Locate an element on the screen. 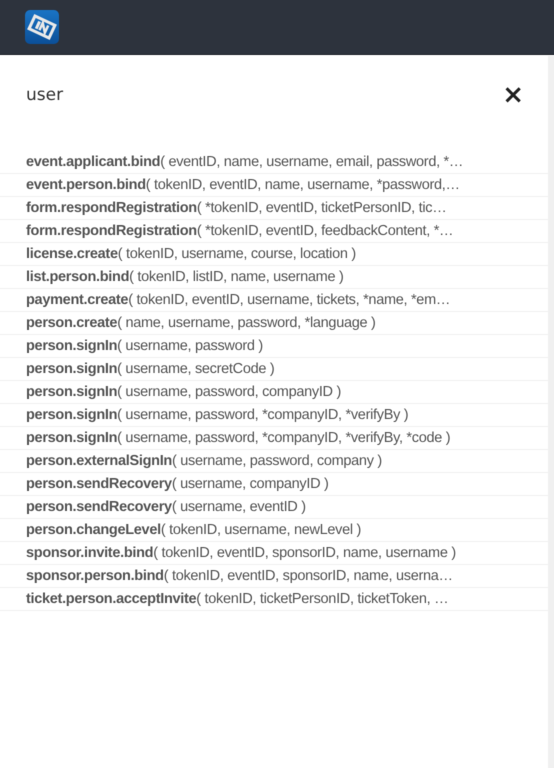 This screenshot has height=768, width=554. result-item: person.changeLevel( tokenID, username, newLevel ) is located at coordinates (194, 530).